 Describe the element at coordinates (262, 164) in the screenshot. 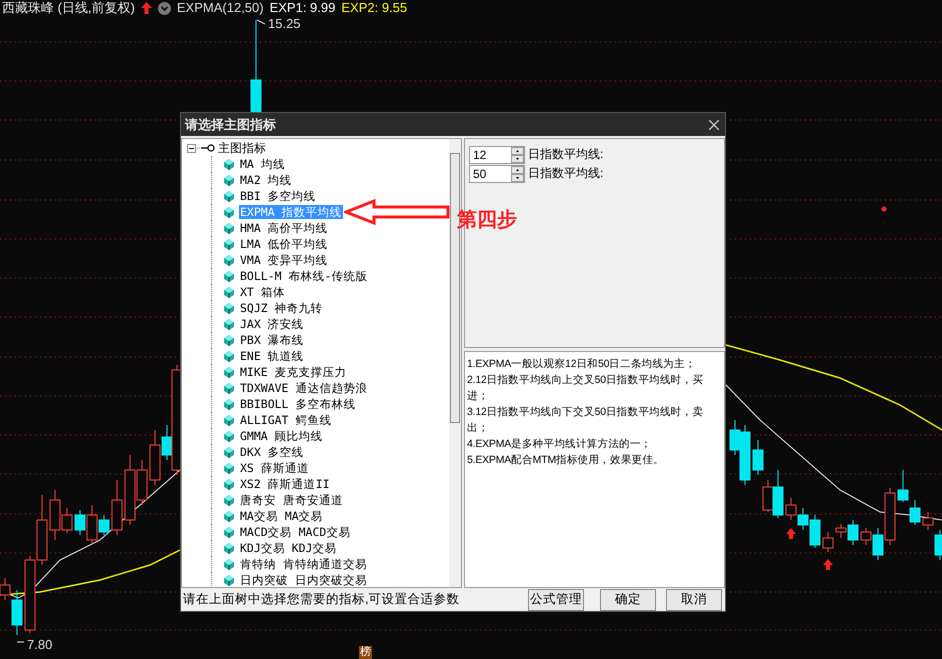

I see `tree-item: MA 均线` at that location.